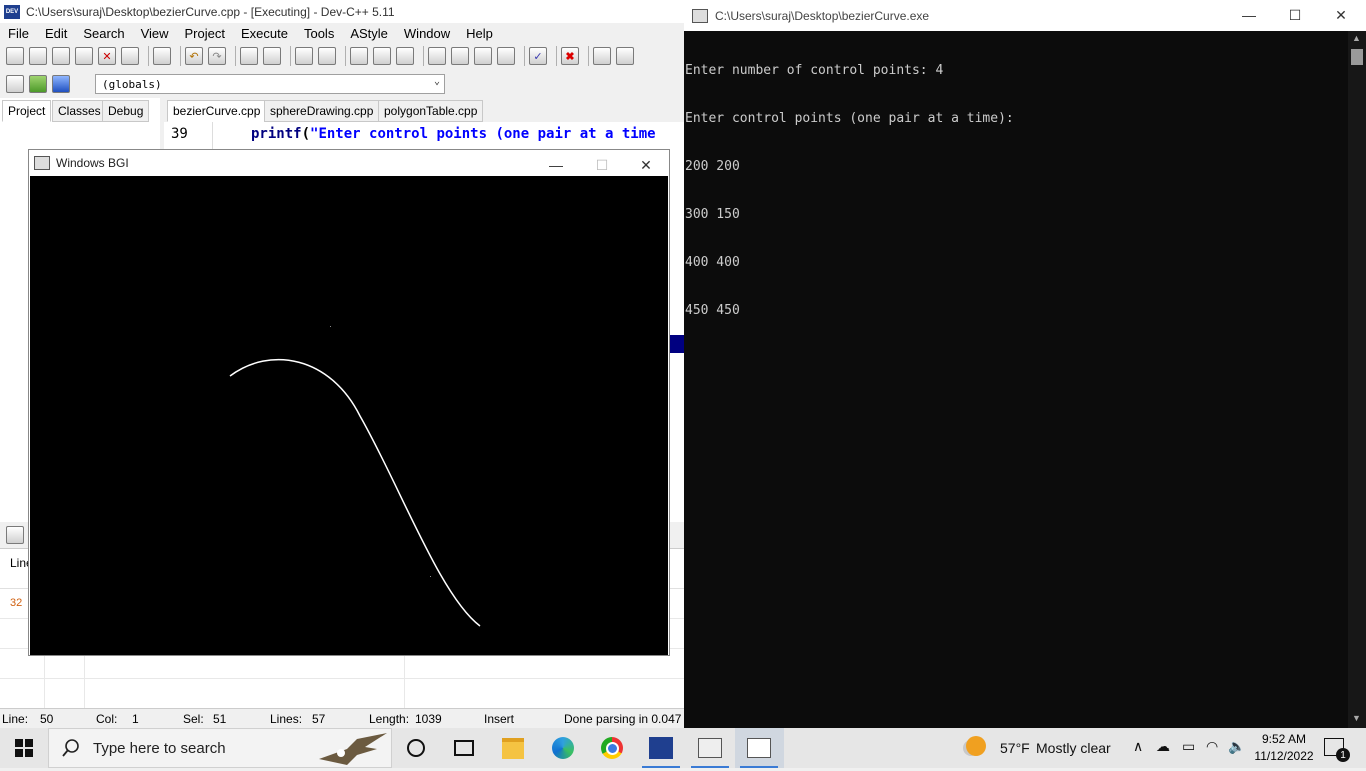 The image size is (1366, 771). What do you see at coordinates (159, 748) in the screenshot?
I see `search-placeholder: Type here to search` at bounding box center [159, 748].